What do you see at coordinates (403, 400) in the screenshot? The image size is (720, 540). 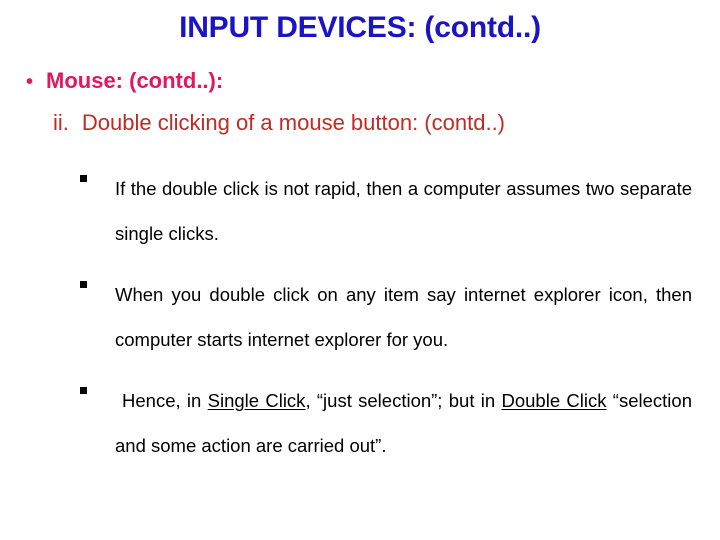 I see `text-run: , “just selection”; but in` at bounding box center [403, 400].